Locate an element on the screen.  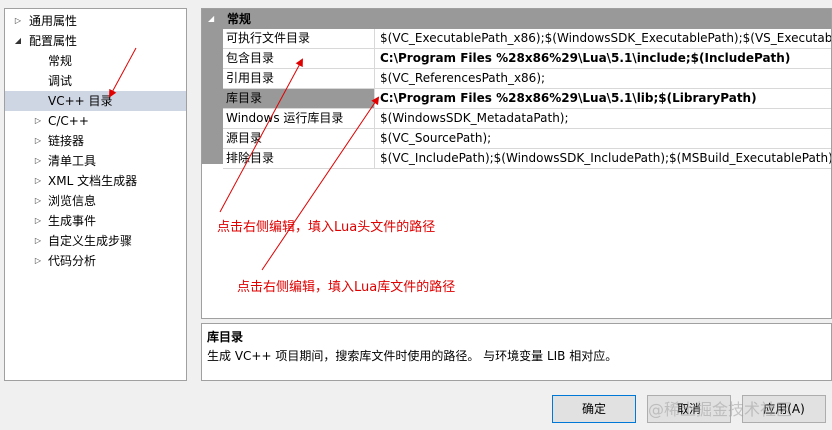
tree-item-xml-doc-generator: ▷ XML 文档生成器 is located at coordinates (95, 181).